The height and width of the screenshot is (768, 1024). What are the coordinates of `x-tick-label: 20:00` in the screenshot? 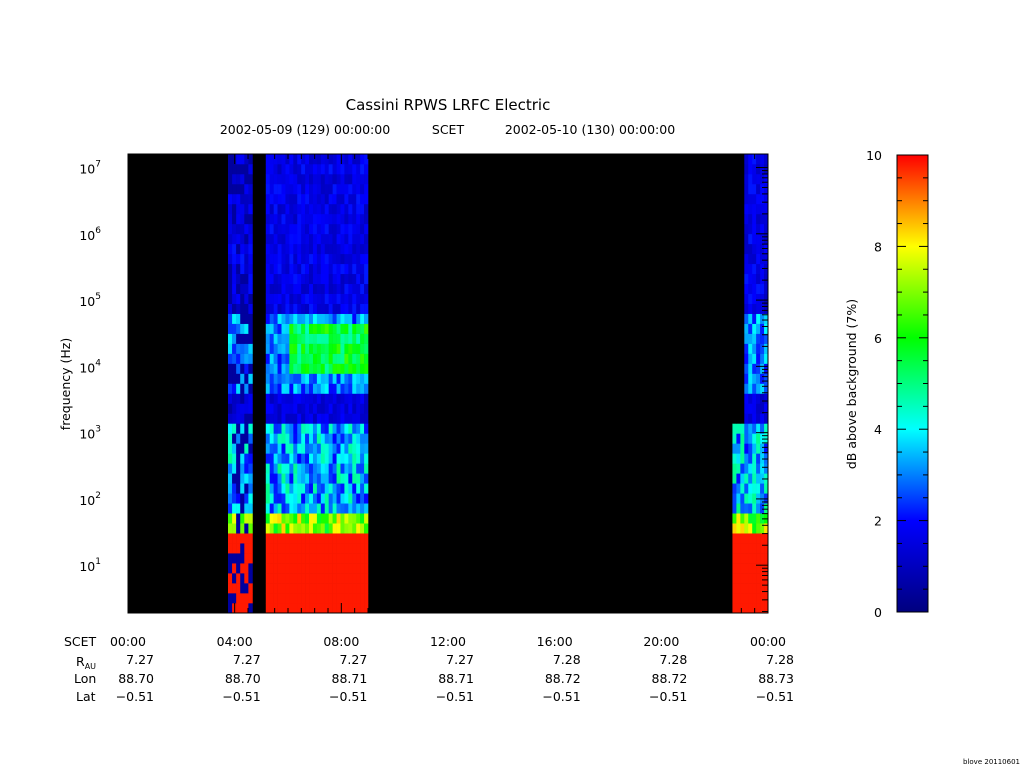 It's located at (661, 641).